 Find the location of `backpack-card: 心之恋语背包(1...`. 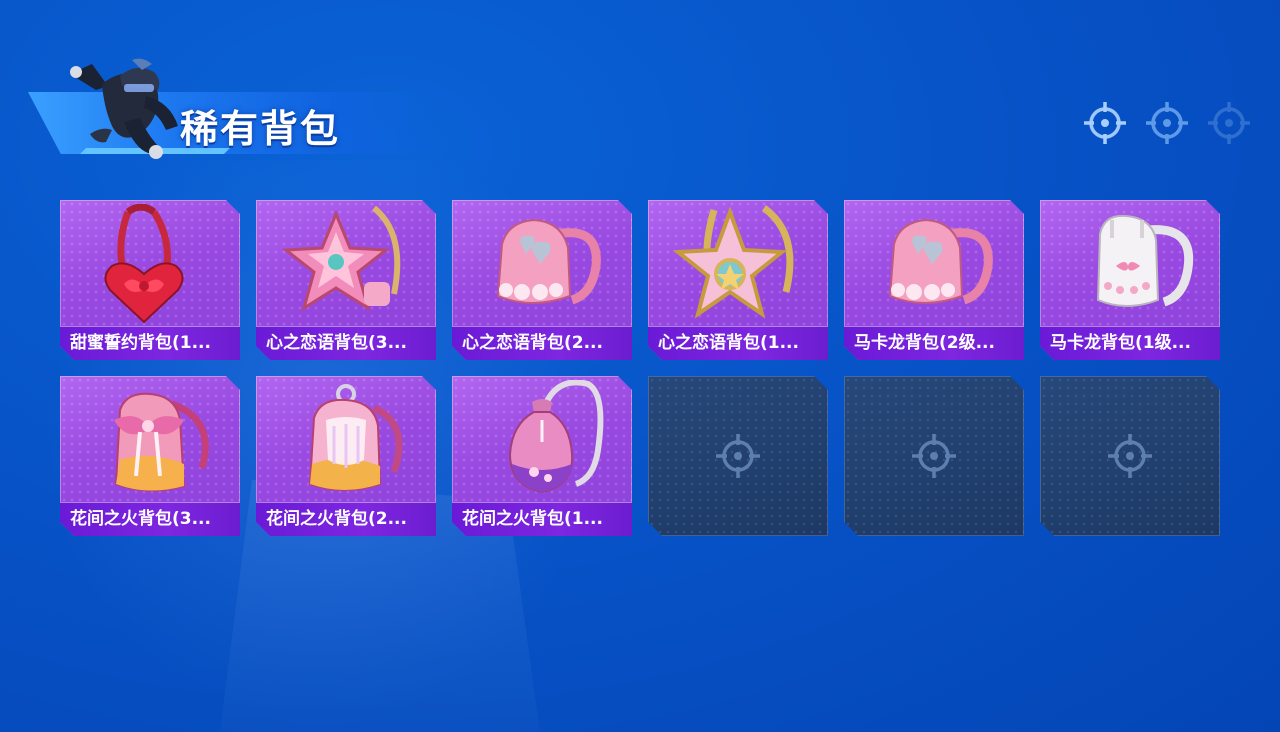

backpack-card: 心之恋语背包(1... is located at coordinates (738, 280).